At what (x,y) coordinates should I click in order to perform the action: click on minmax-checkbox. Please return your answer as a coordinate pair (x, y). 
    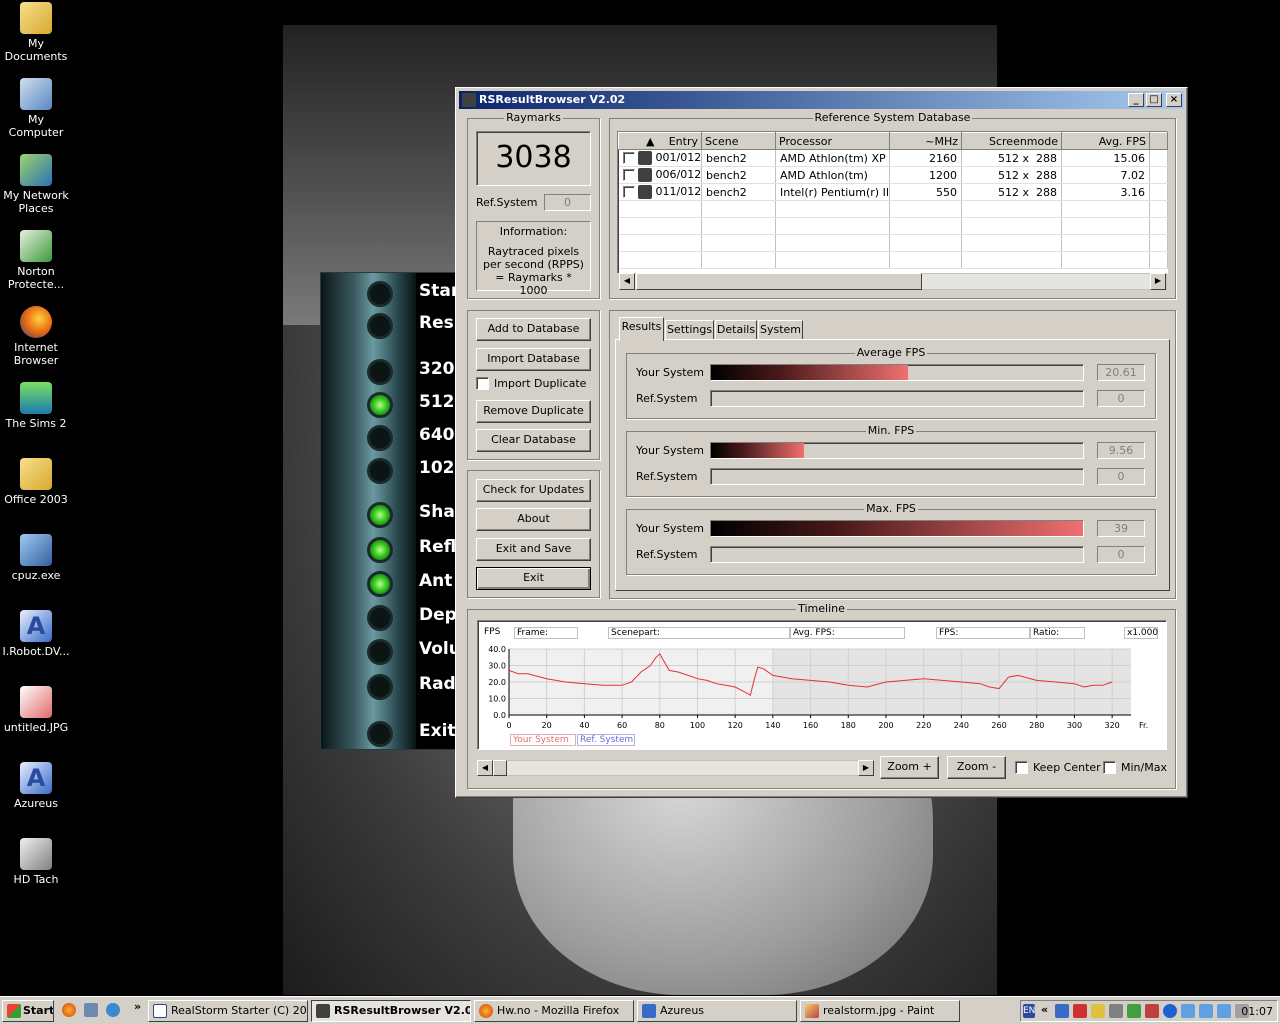
    Looking at the image, I should click on (1109, 767).